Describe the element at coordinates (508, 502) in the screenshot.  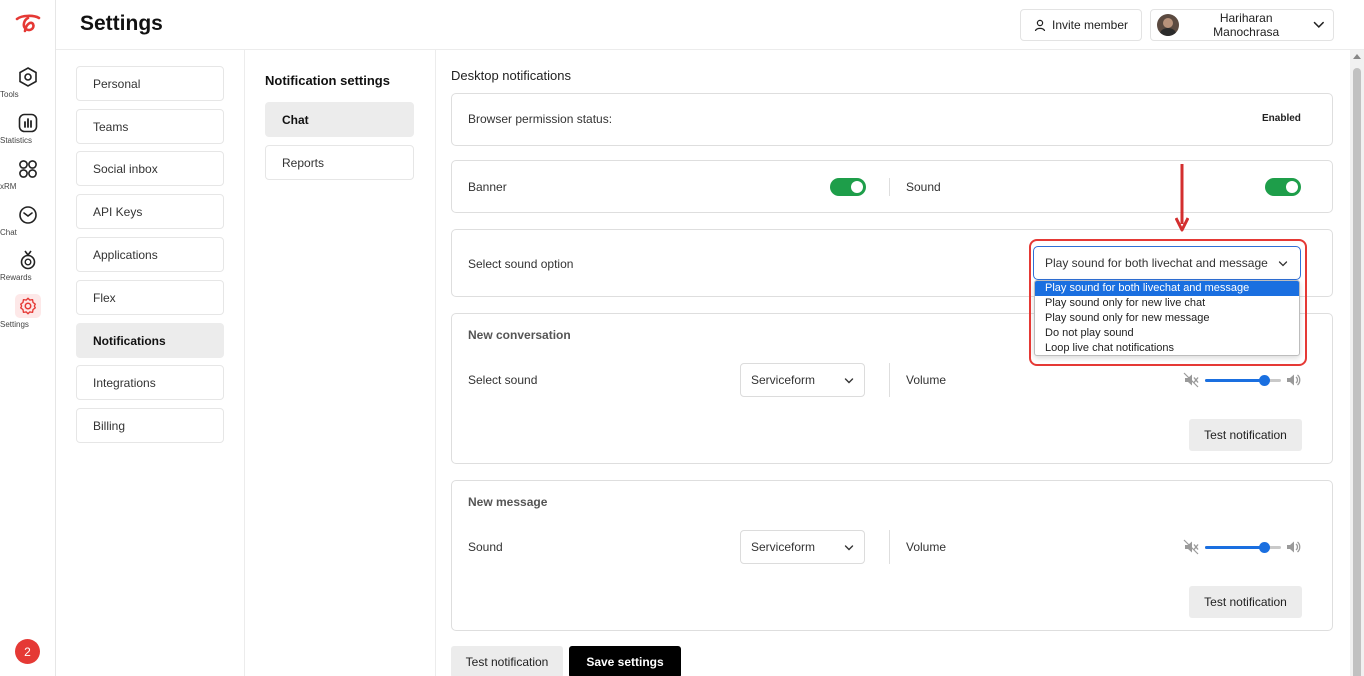
I see `new-message-title: New message` at that location.